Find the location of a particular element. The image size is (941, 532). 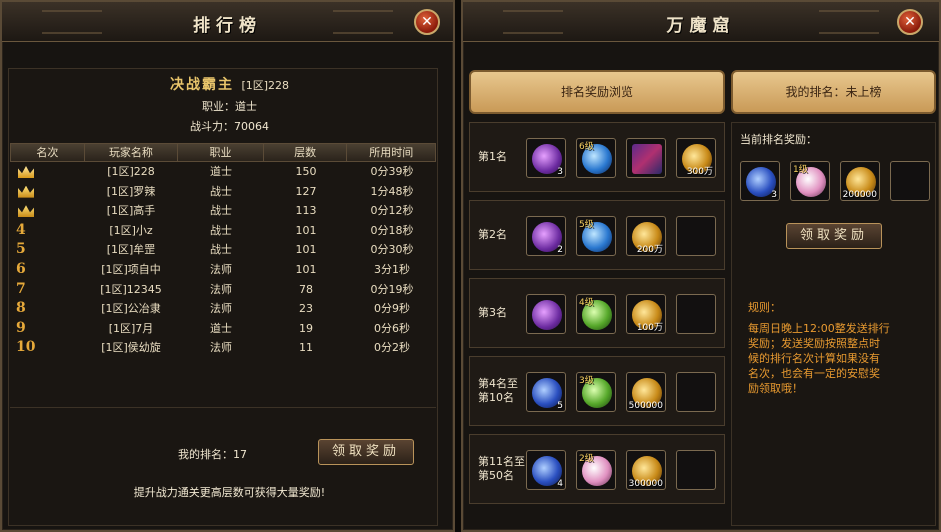

item-quantity: 2 is located at coordinates (560, 250).